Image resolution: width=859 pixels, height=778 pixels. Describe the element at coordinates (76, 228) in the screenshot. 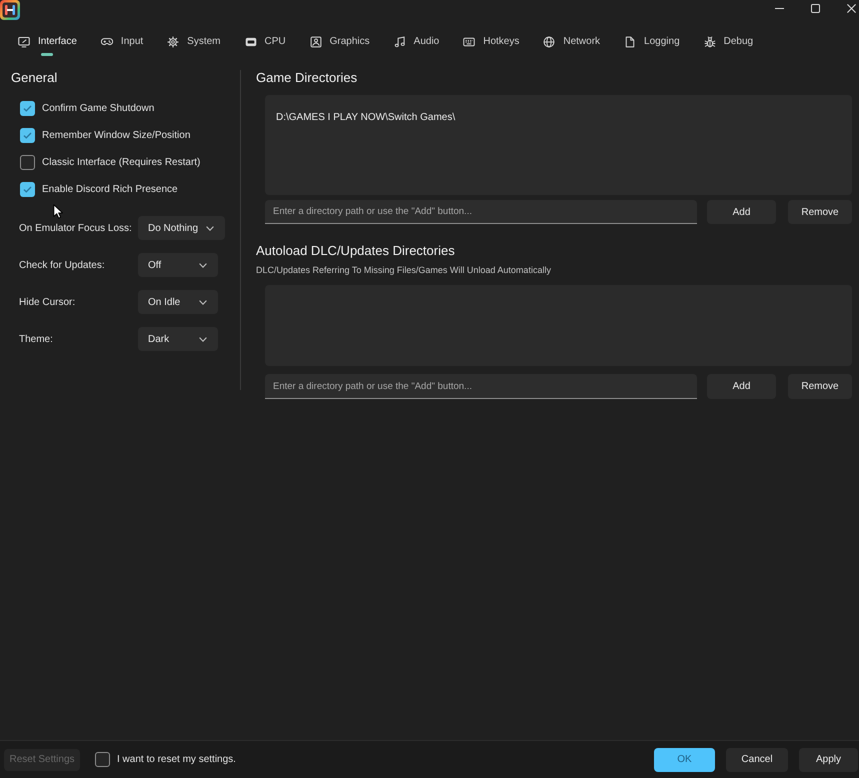

I see `setting-label: On Emulator Focus Loss:` at that location.